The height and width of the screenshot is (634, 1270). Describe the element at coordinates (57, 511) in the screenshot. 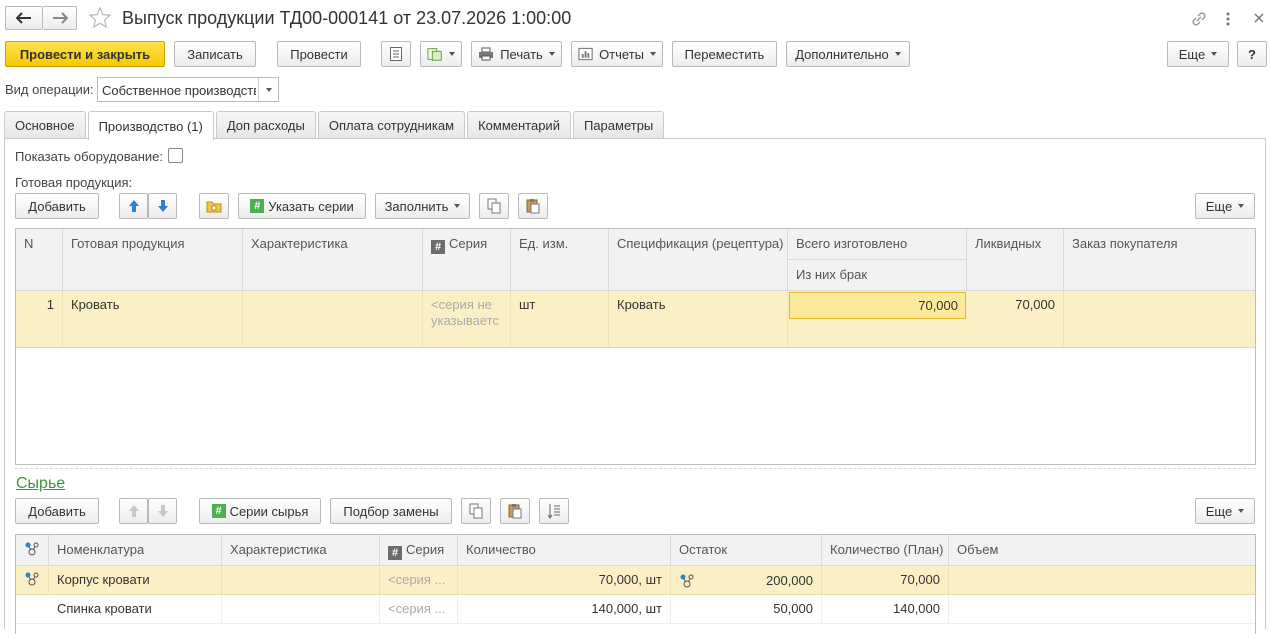

I see `add-material-button: Добавить` at that location.